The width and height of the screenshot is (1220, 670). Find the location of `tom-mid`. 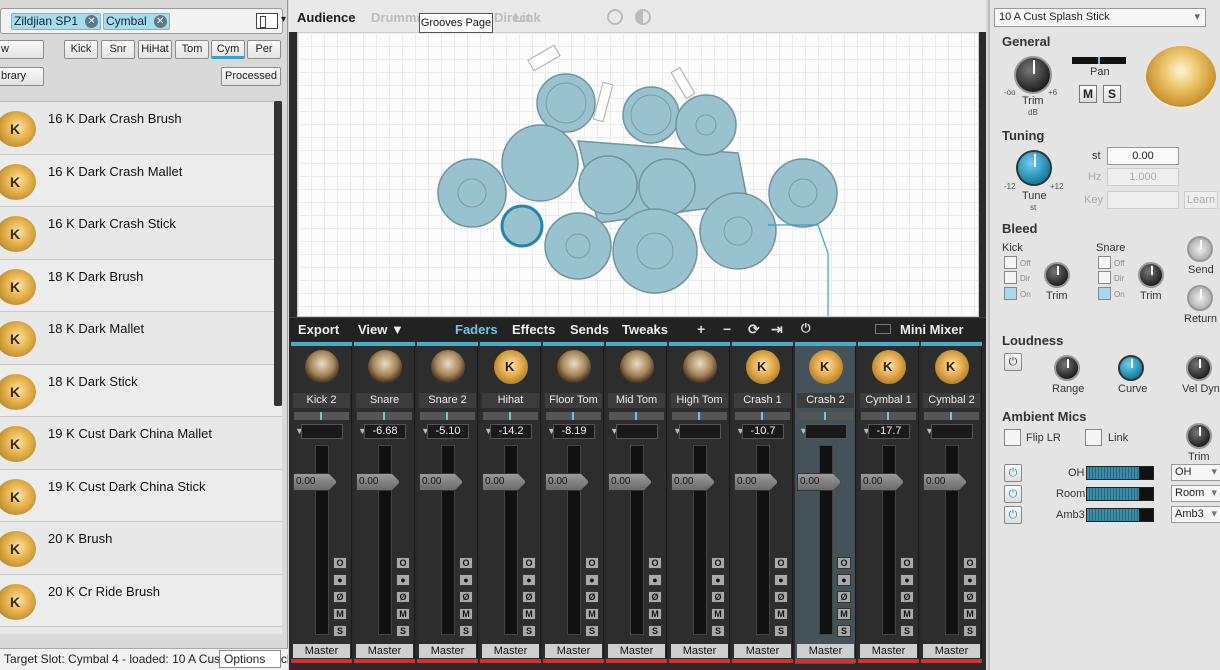

tom-mid is located at coordinates (608, 185).